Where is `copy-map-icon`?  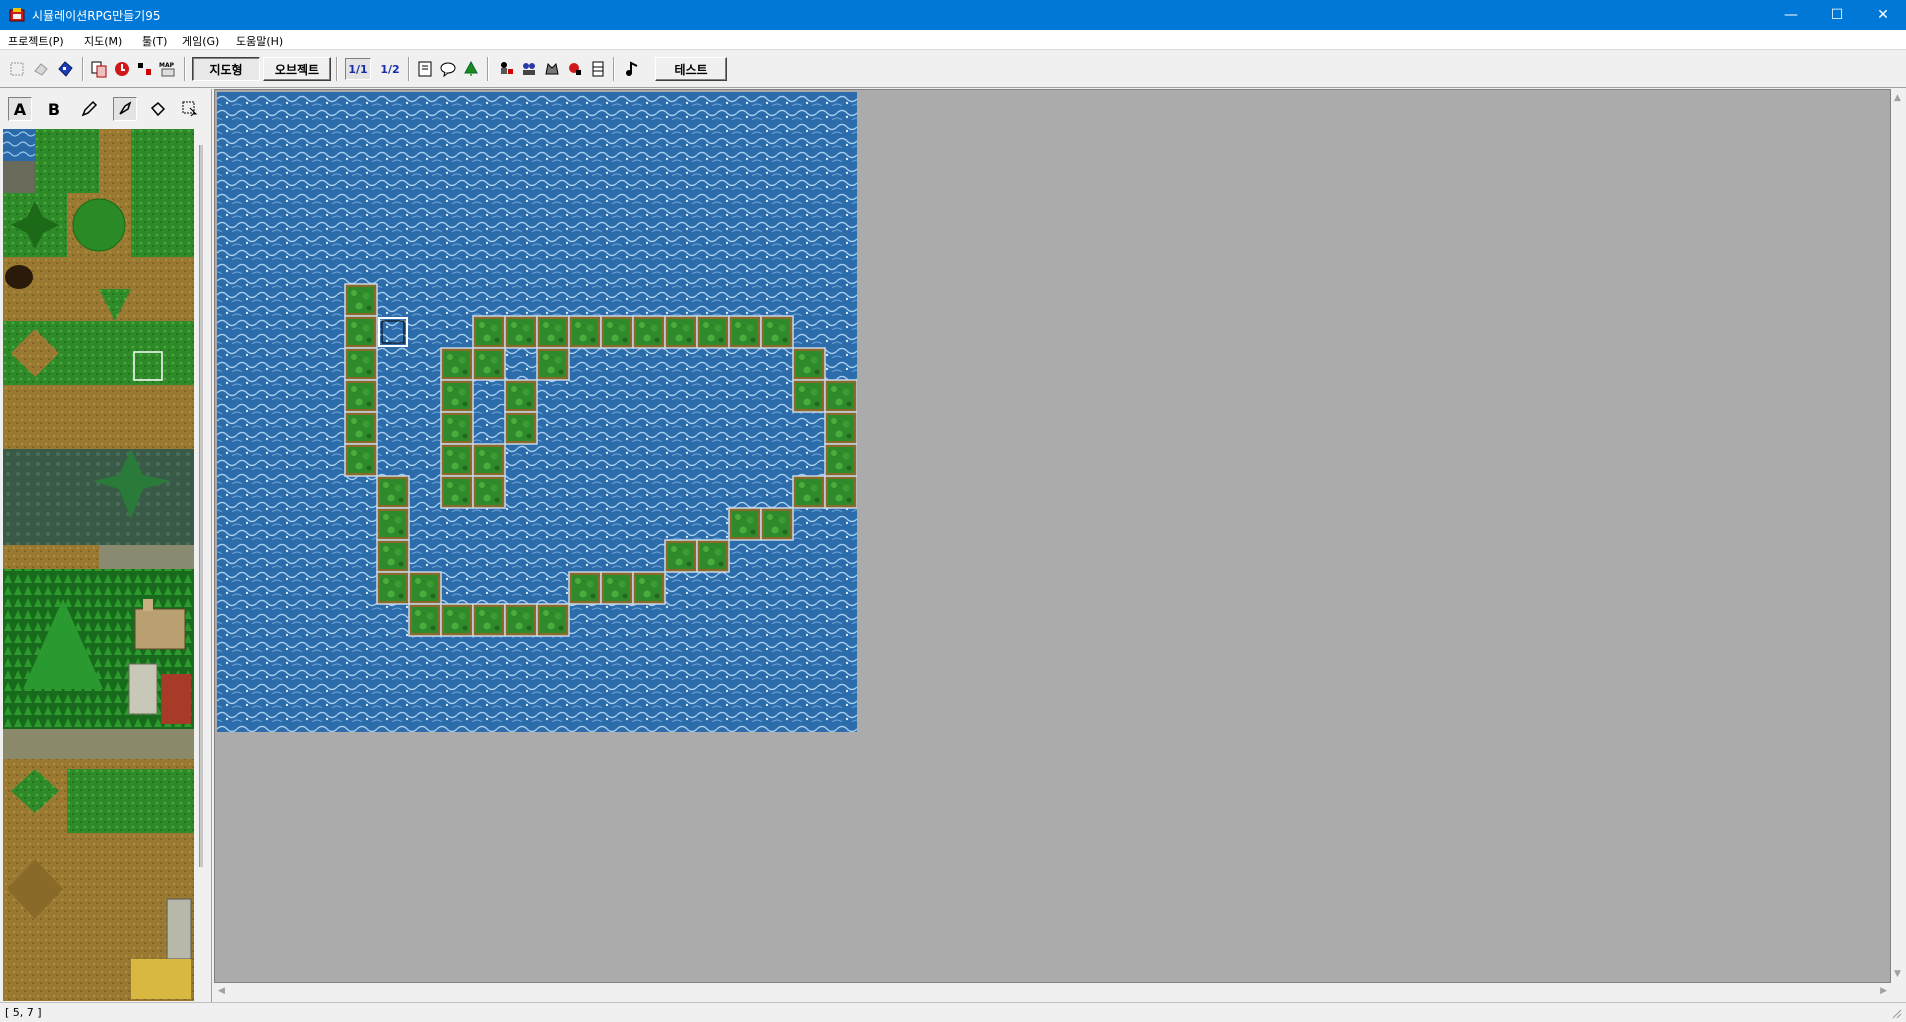
copy-map-icon is located at coordinates (99, 69).